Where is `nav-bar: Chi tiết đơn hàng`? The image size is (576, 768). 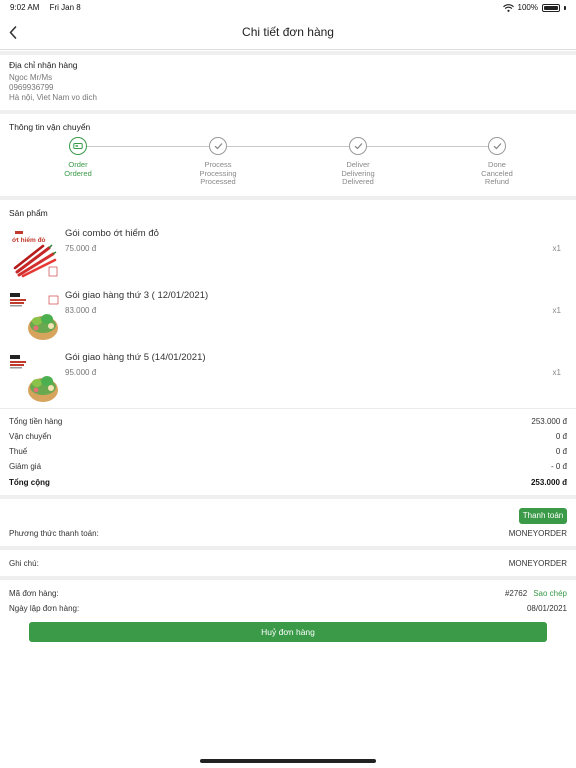
nav-bar: Chi tiết đơn hàng is located at coordinates (288, 32).